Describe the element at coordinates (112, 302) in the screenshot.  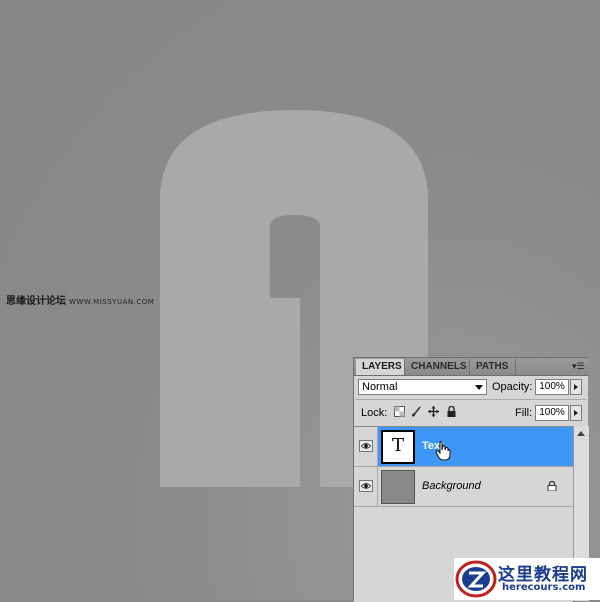
I see `watermark-site-url: WWW.MISSYUAN.COM` at that location.